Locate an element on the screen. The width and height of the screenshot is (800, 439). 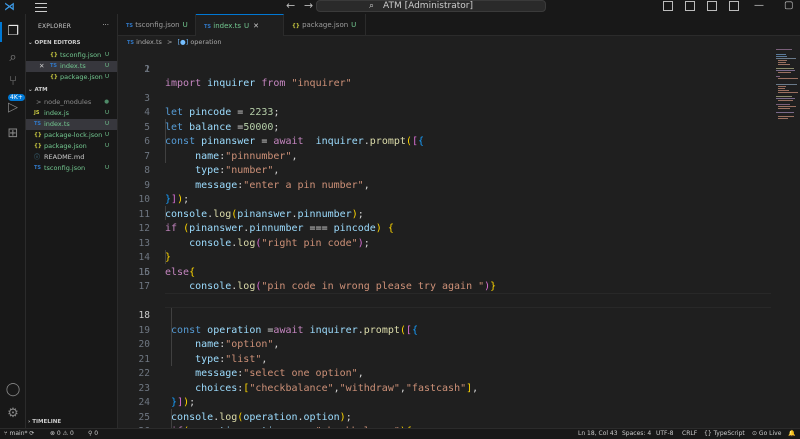
code-line: 2 is located at coordinates (147, 69).